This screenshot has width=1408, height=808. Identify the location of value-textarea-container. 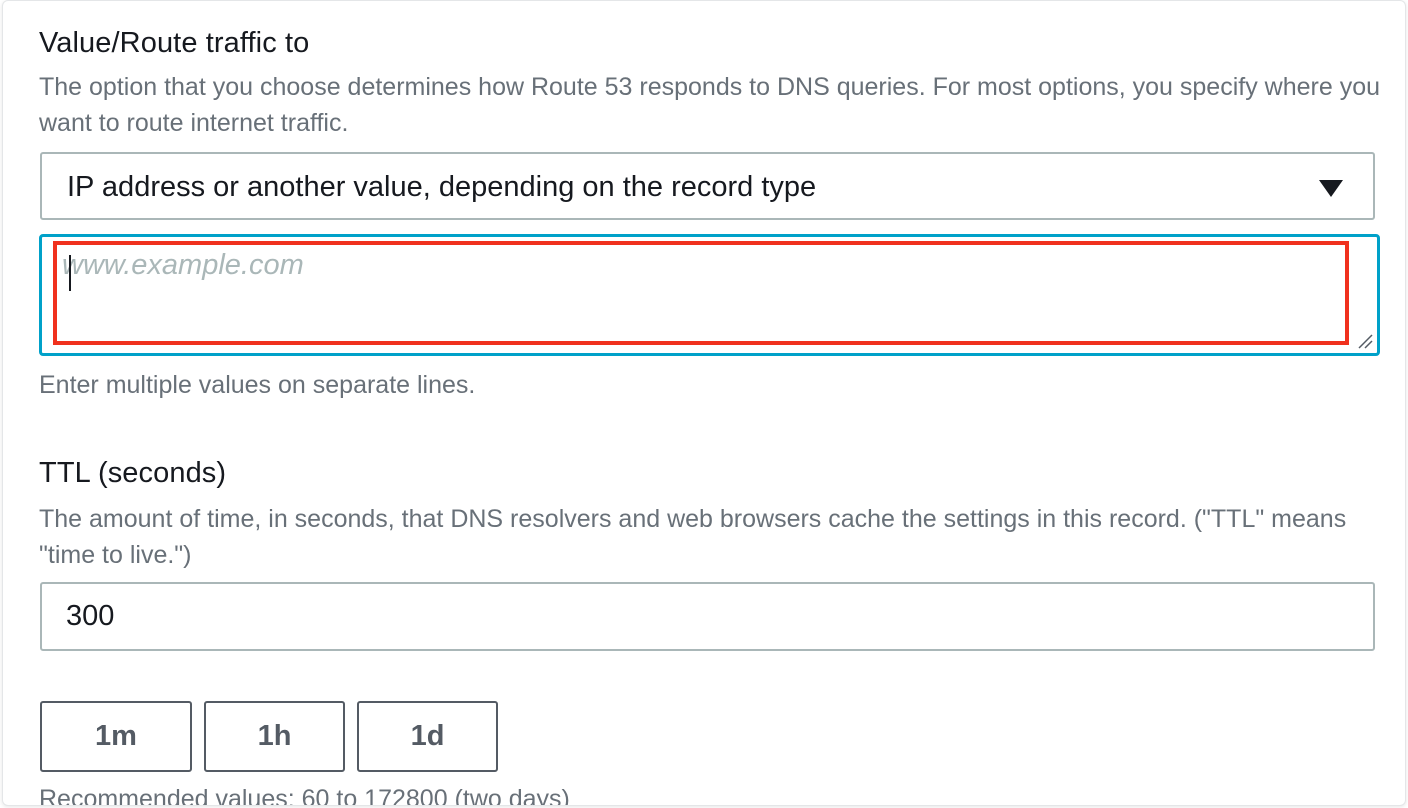
(709, 295).